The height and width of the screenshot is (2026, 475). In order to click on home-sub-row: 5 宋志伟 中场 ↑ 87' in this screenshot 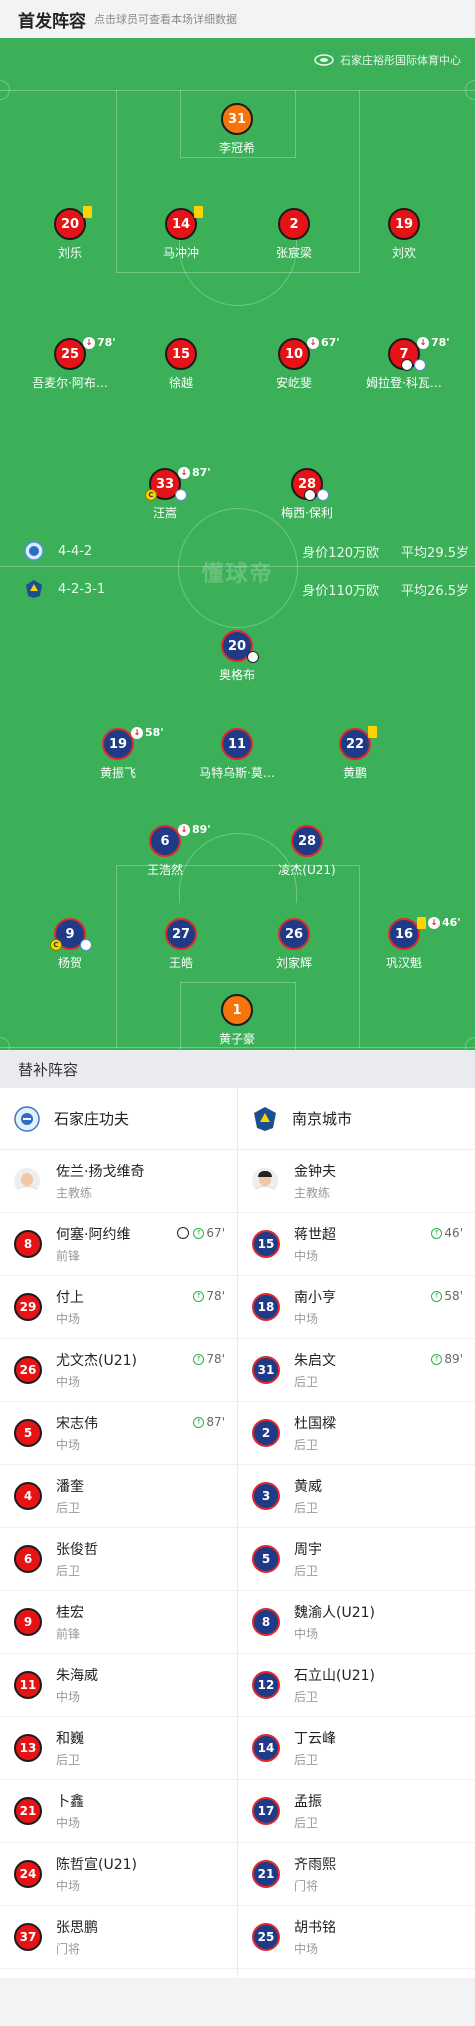, I will do `click(118, 1433)`.